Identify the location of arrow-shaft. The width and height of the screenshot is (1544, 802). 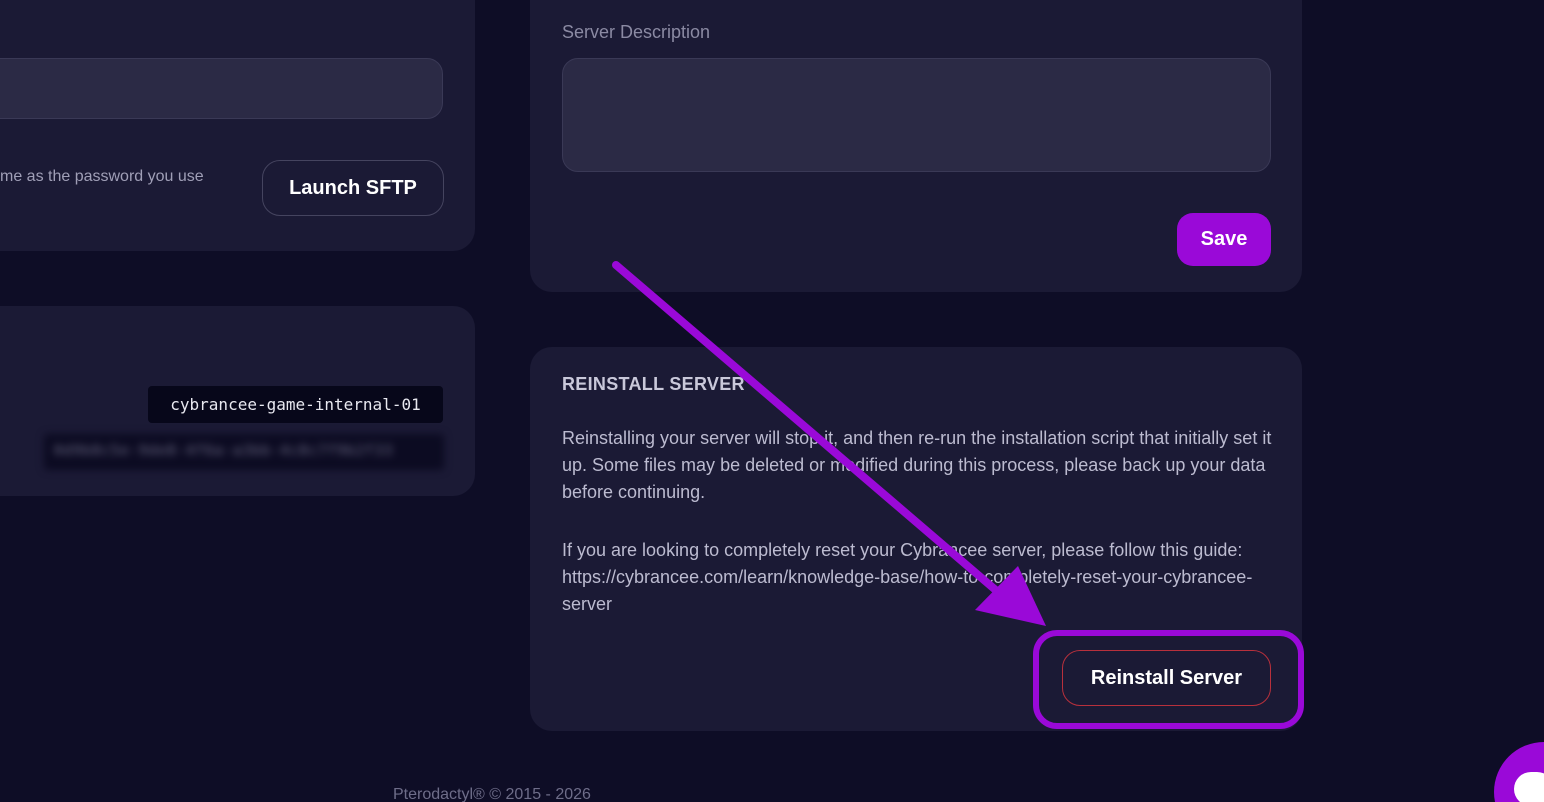
(810, 431).